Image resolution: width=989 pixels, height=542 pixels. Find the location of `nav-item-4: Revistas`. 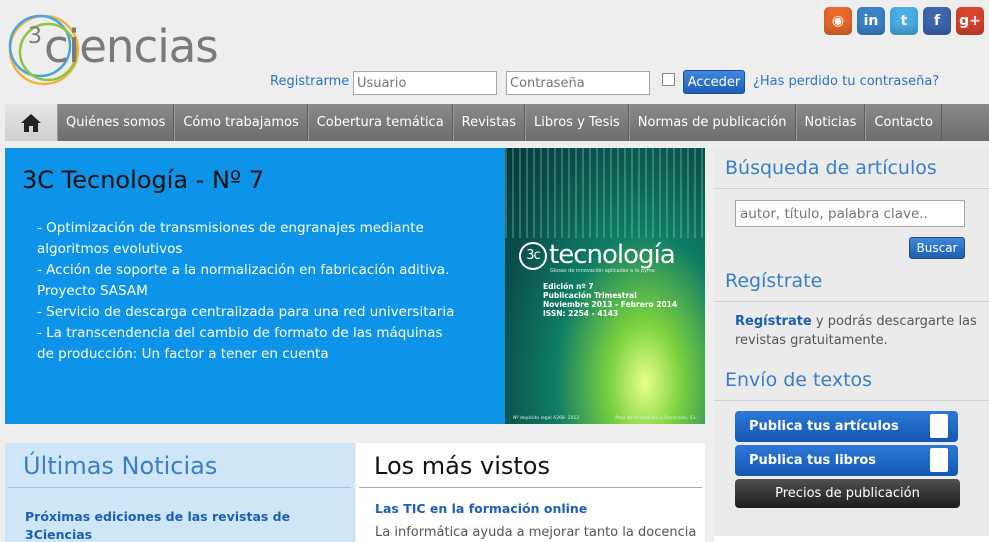

nav-item-4: Revistas is located at coordinates (489, 122).